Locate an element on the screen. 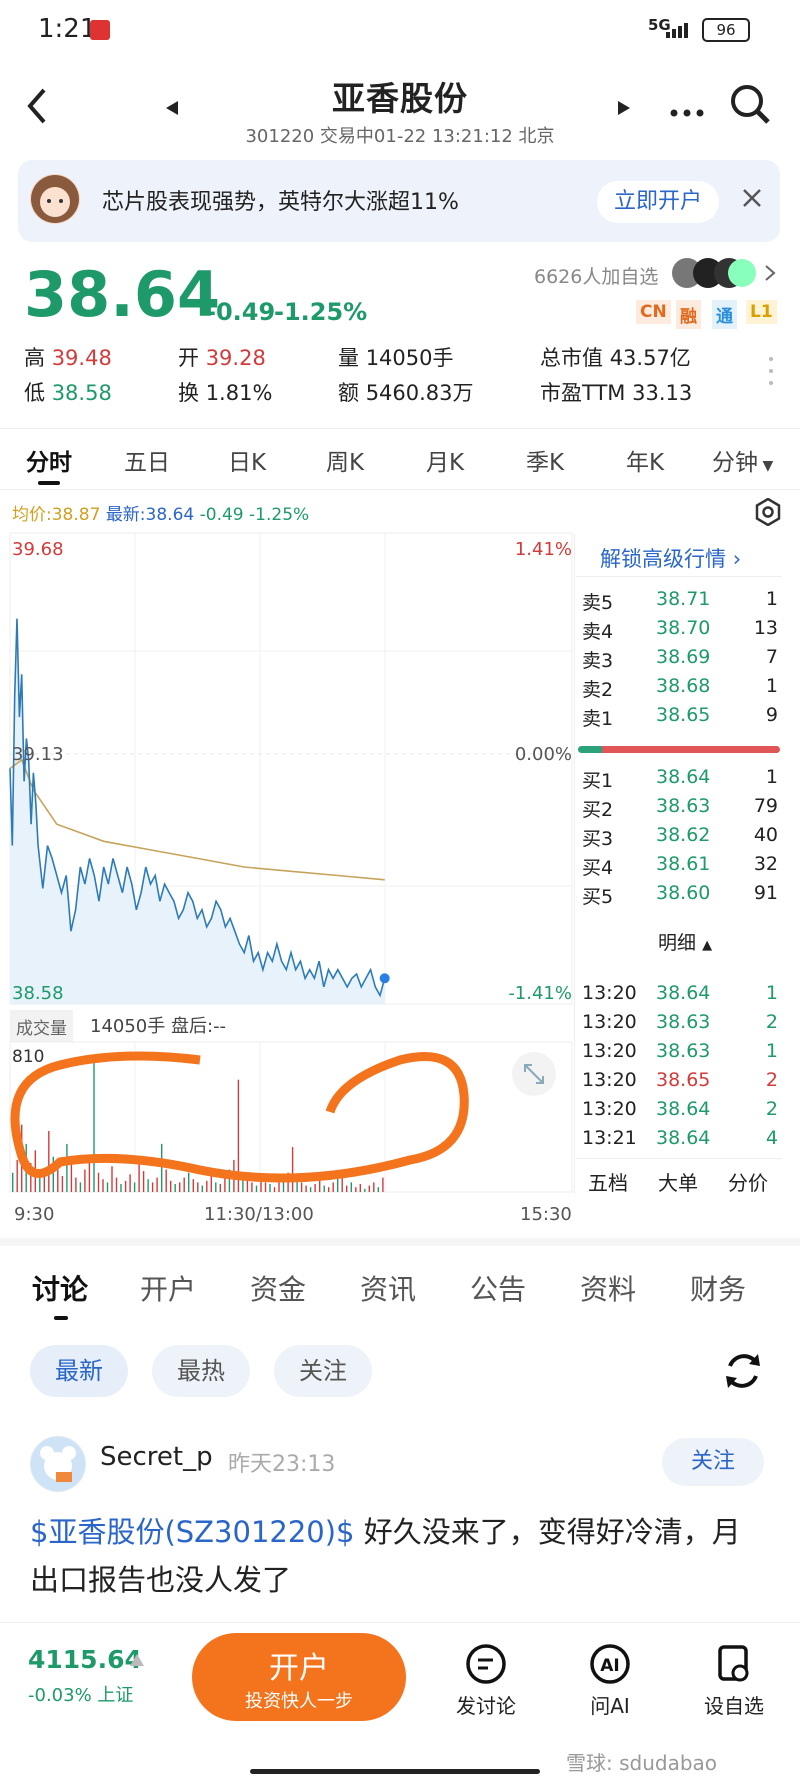 This screenshot has width=800, height=1778. tab-quarterly-k: 季K is located at coordinates (545, 460).